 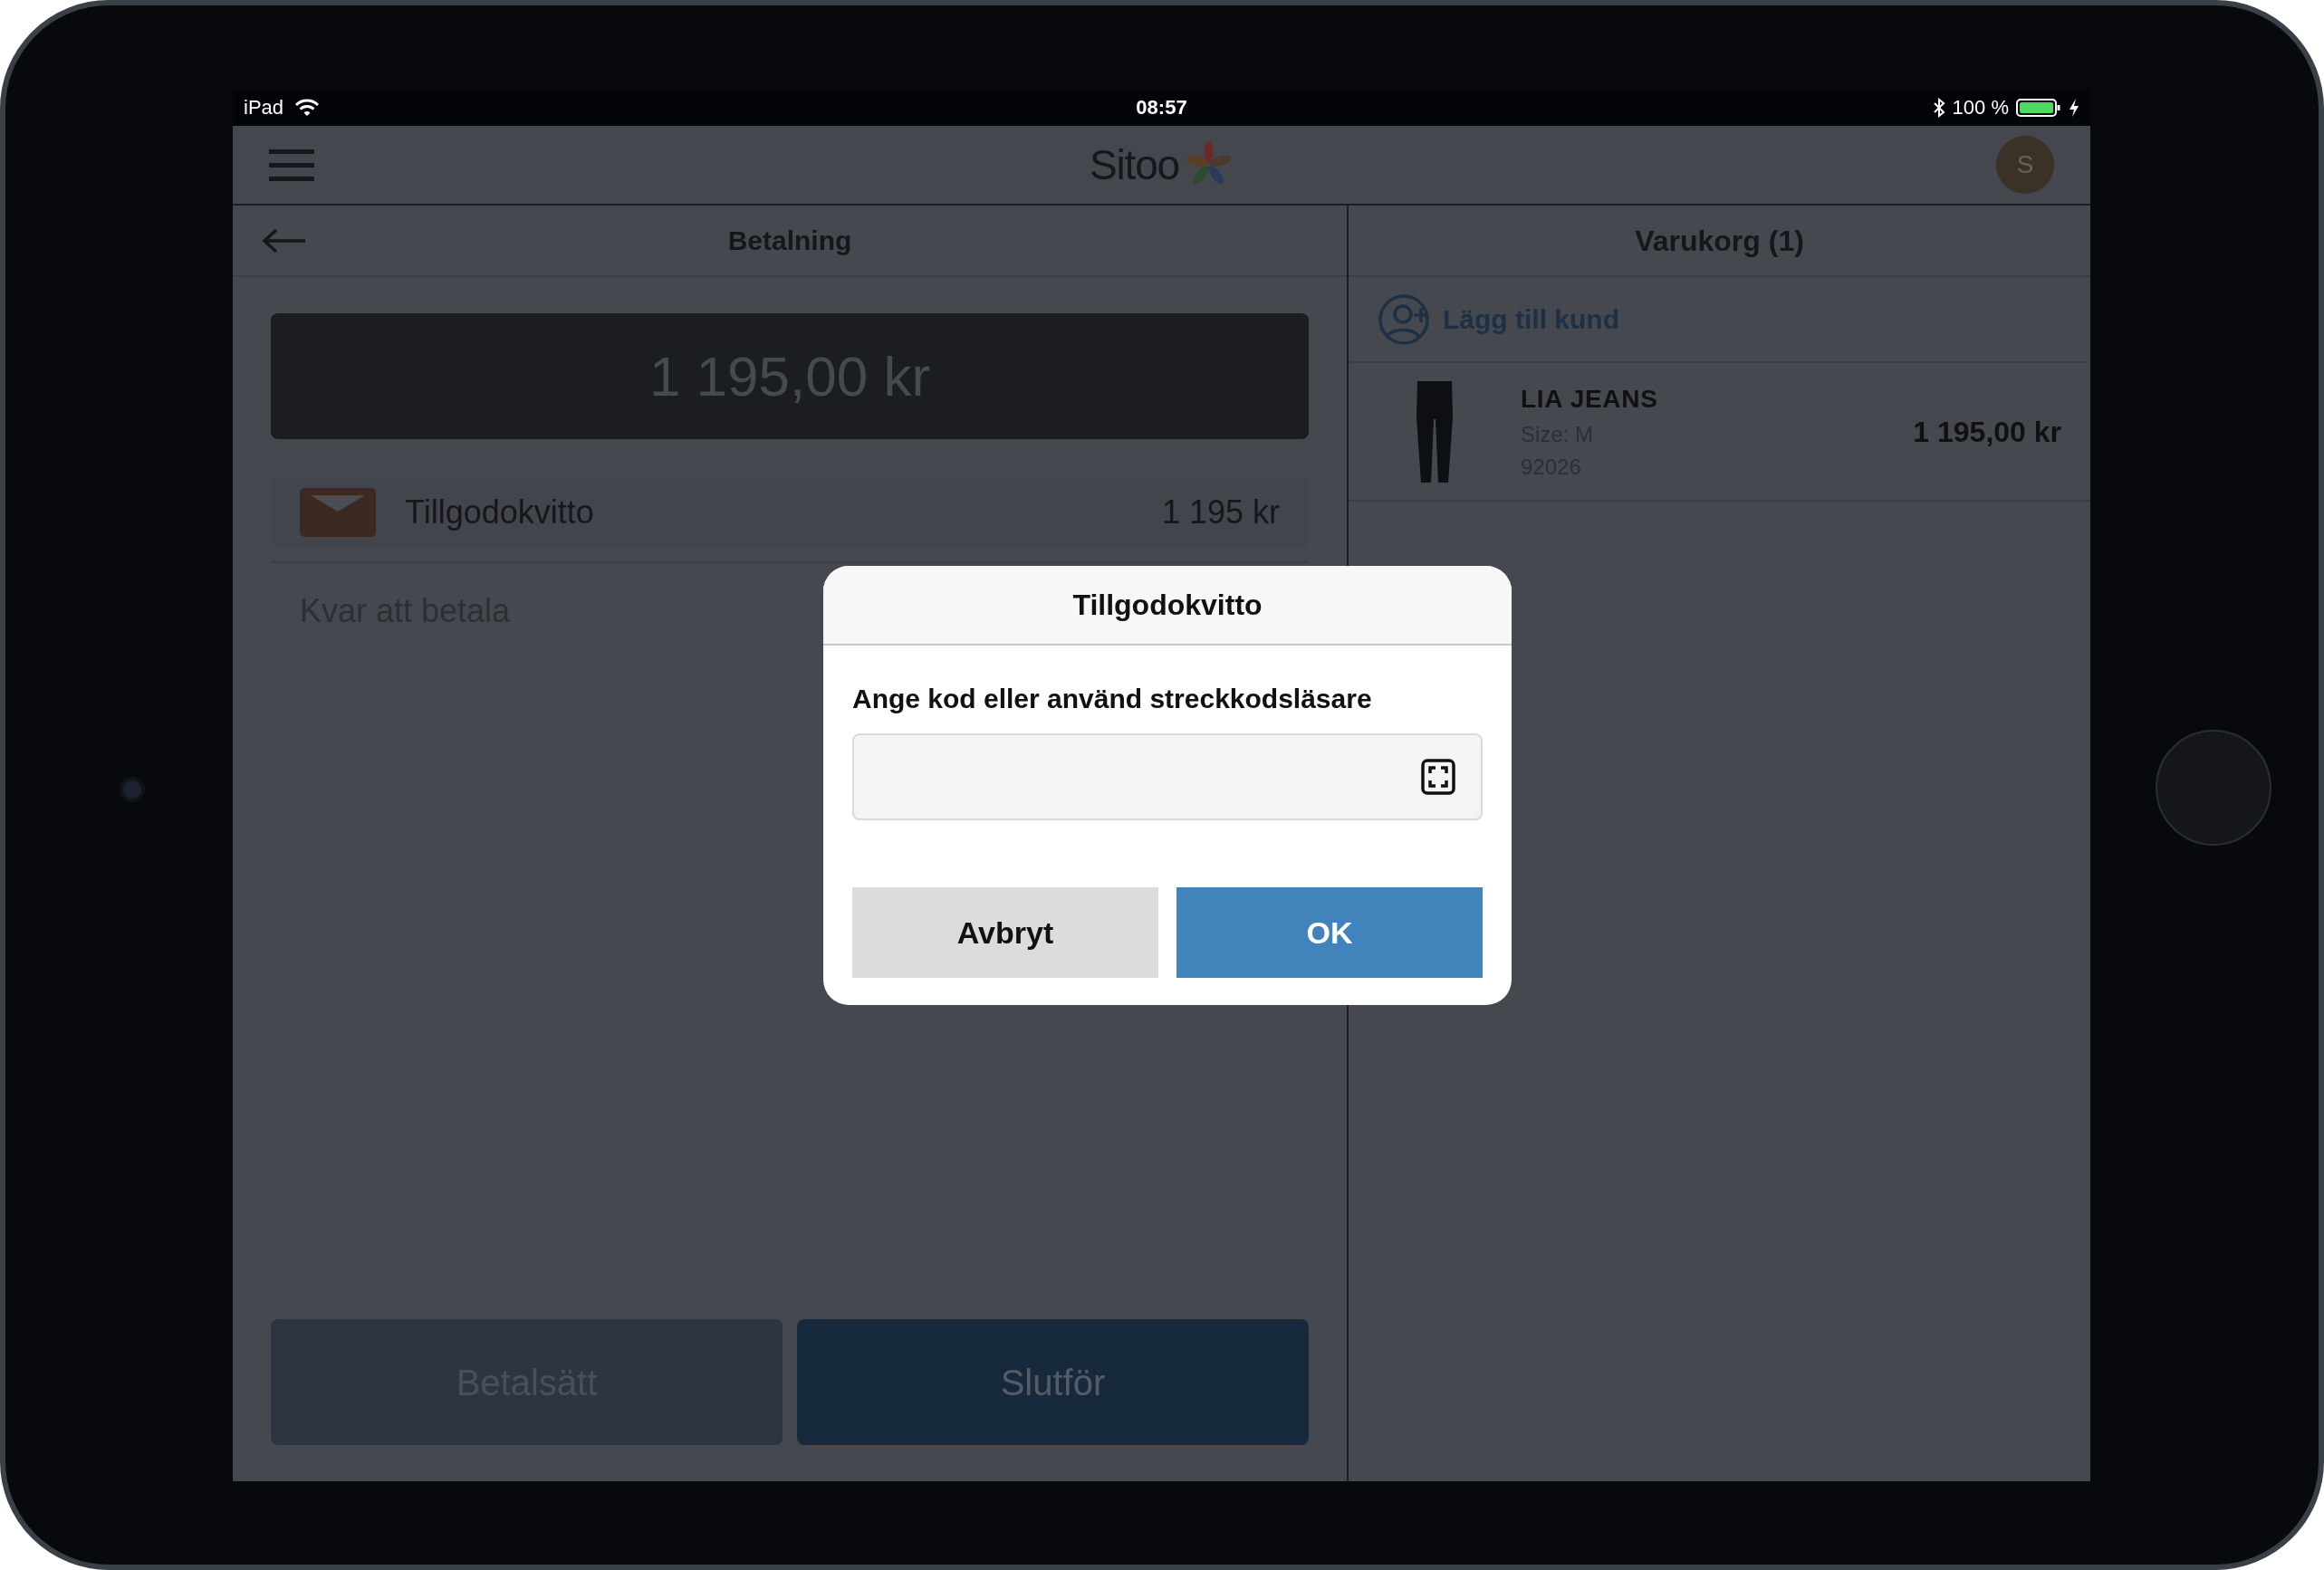 I want to click on camera-icon, so click(x=132, y=789).